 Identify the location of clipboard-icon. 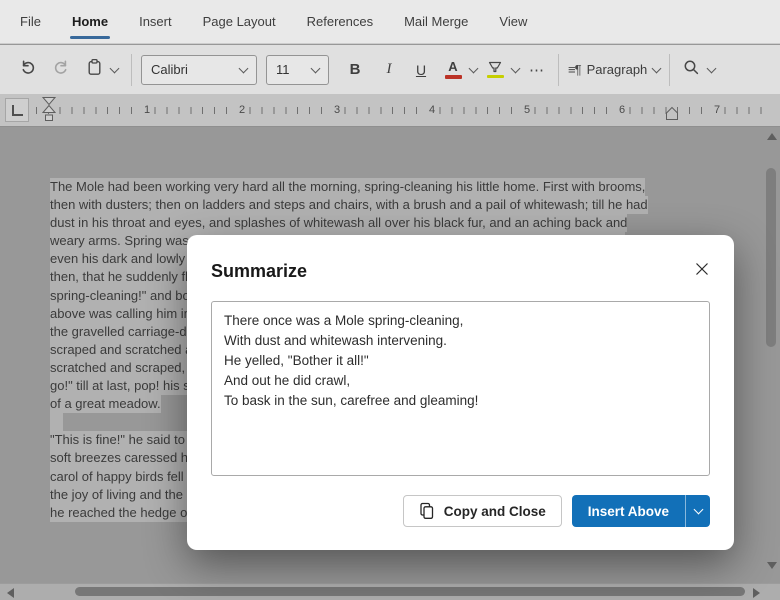
(94, 69).